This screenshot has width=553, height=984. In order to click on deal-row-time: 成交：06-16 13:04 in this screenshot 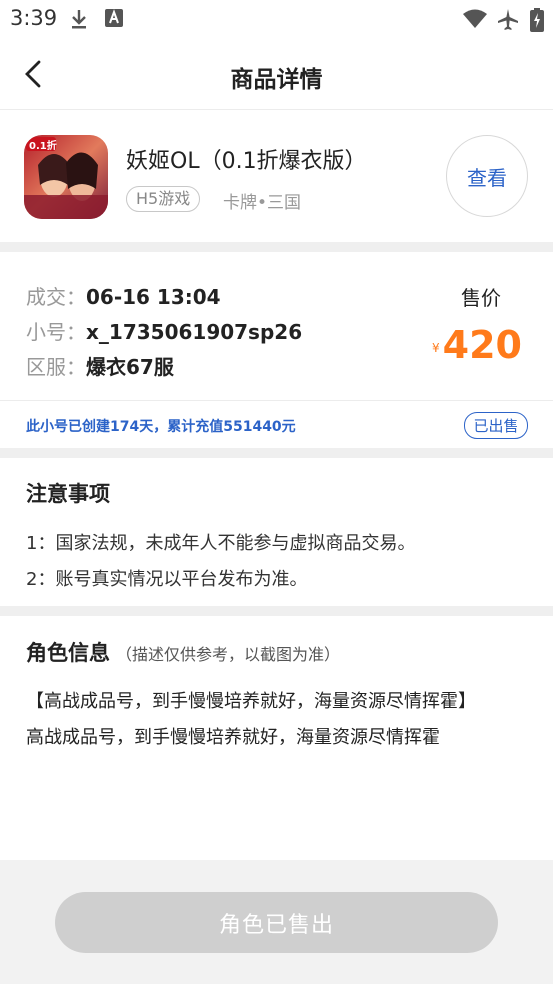, I will do `click(123, 295)`.